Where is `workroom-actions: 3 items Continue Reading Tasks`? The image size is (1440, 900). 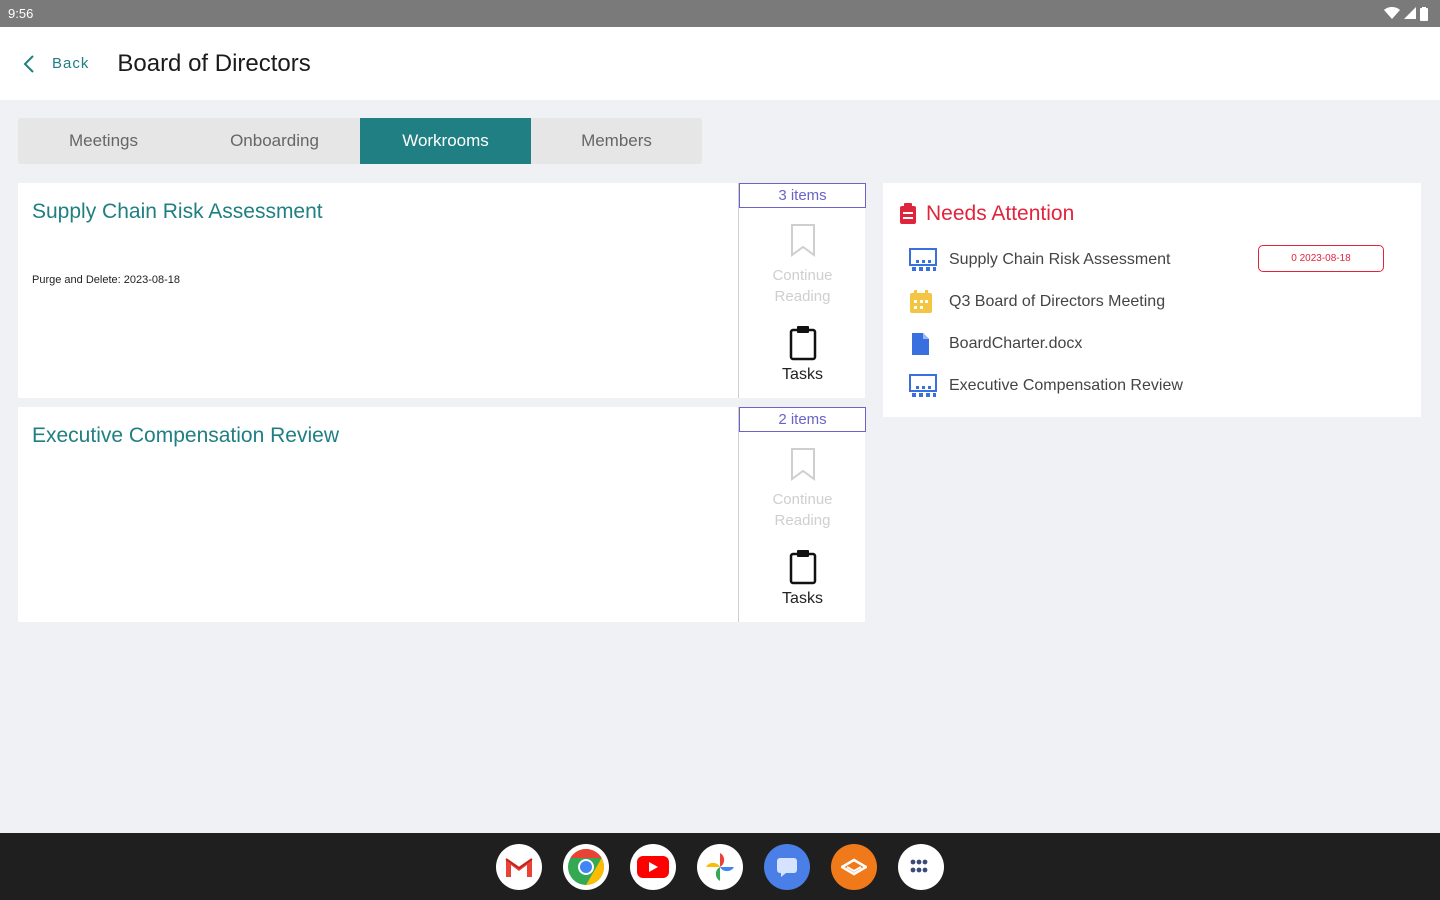 workroom-actions: 3 items Continue Reading Tasks is located at coordinates (802, 290).